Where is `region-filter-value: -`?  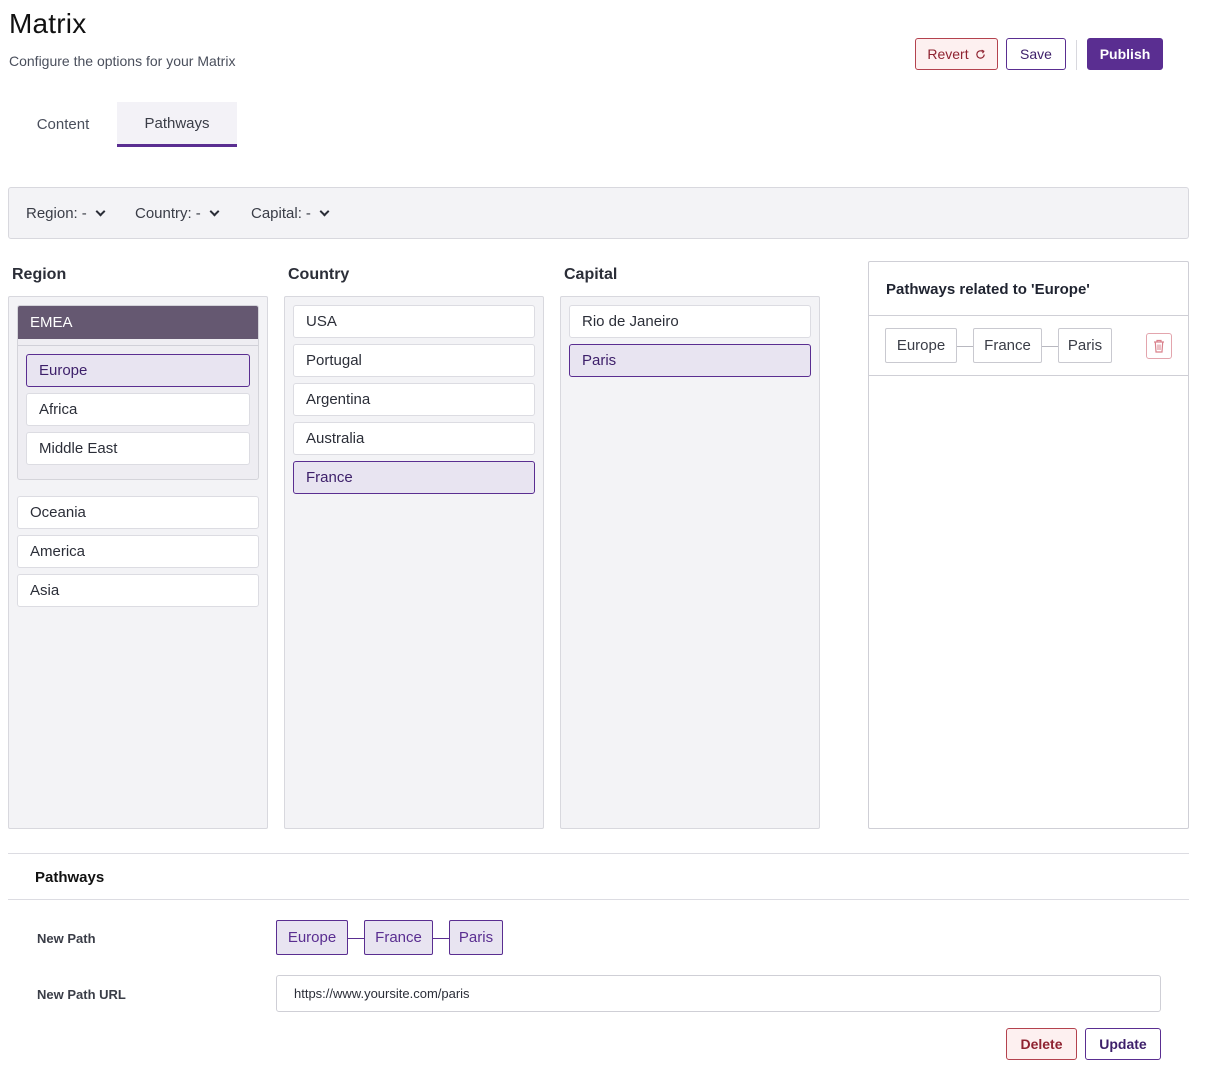 region-filter-value: - is located at coordinates (84, 213).